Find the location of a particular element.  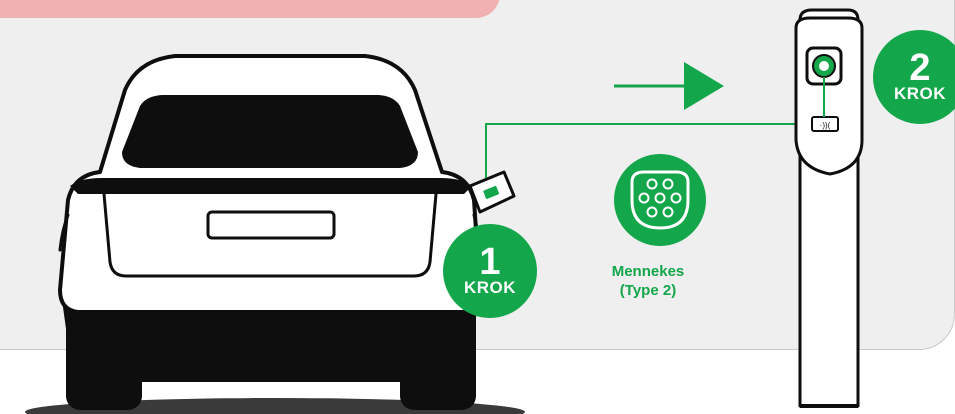

charging-station-icon: ·))( is located at coordinates (829, 208).